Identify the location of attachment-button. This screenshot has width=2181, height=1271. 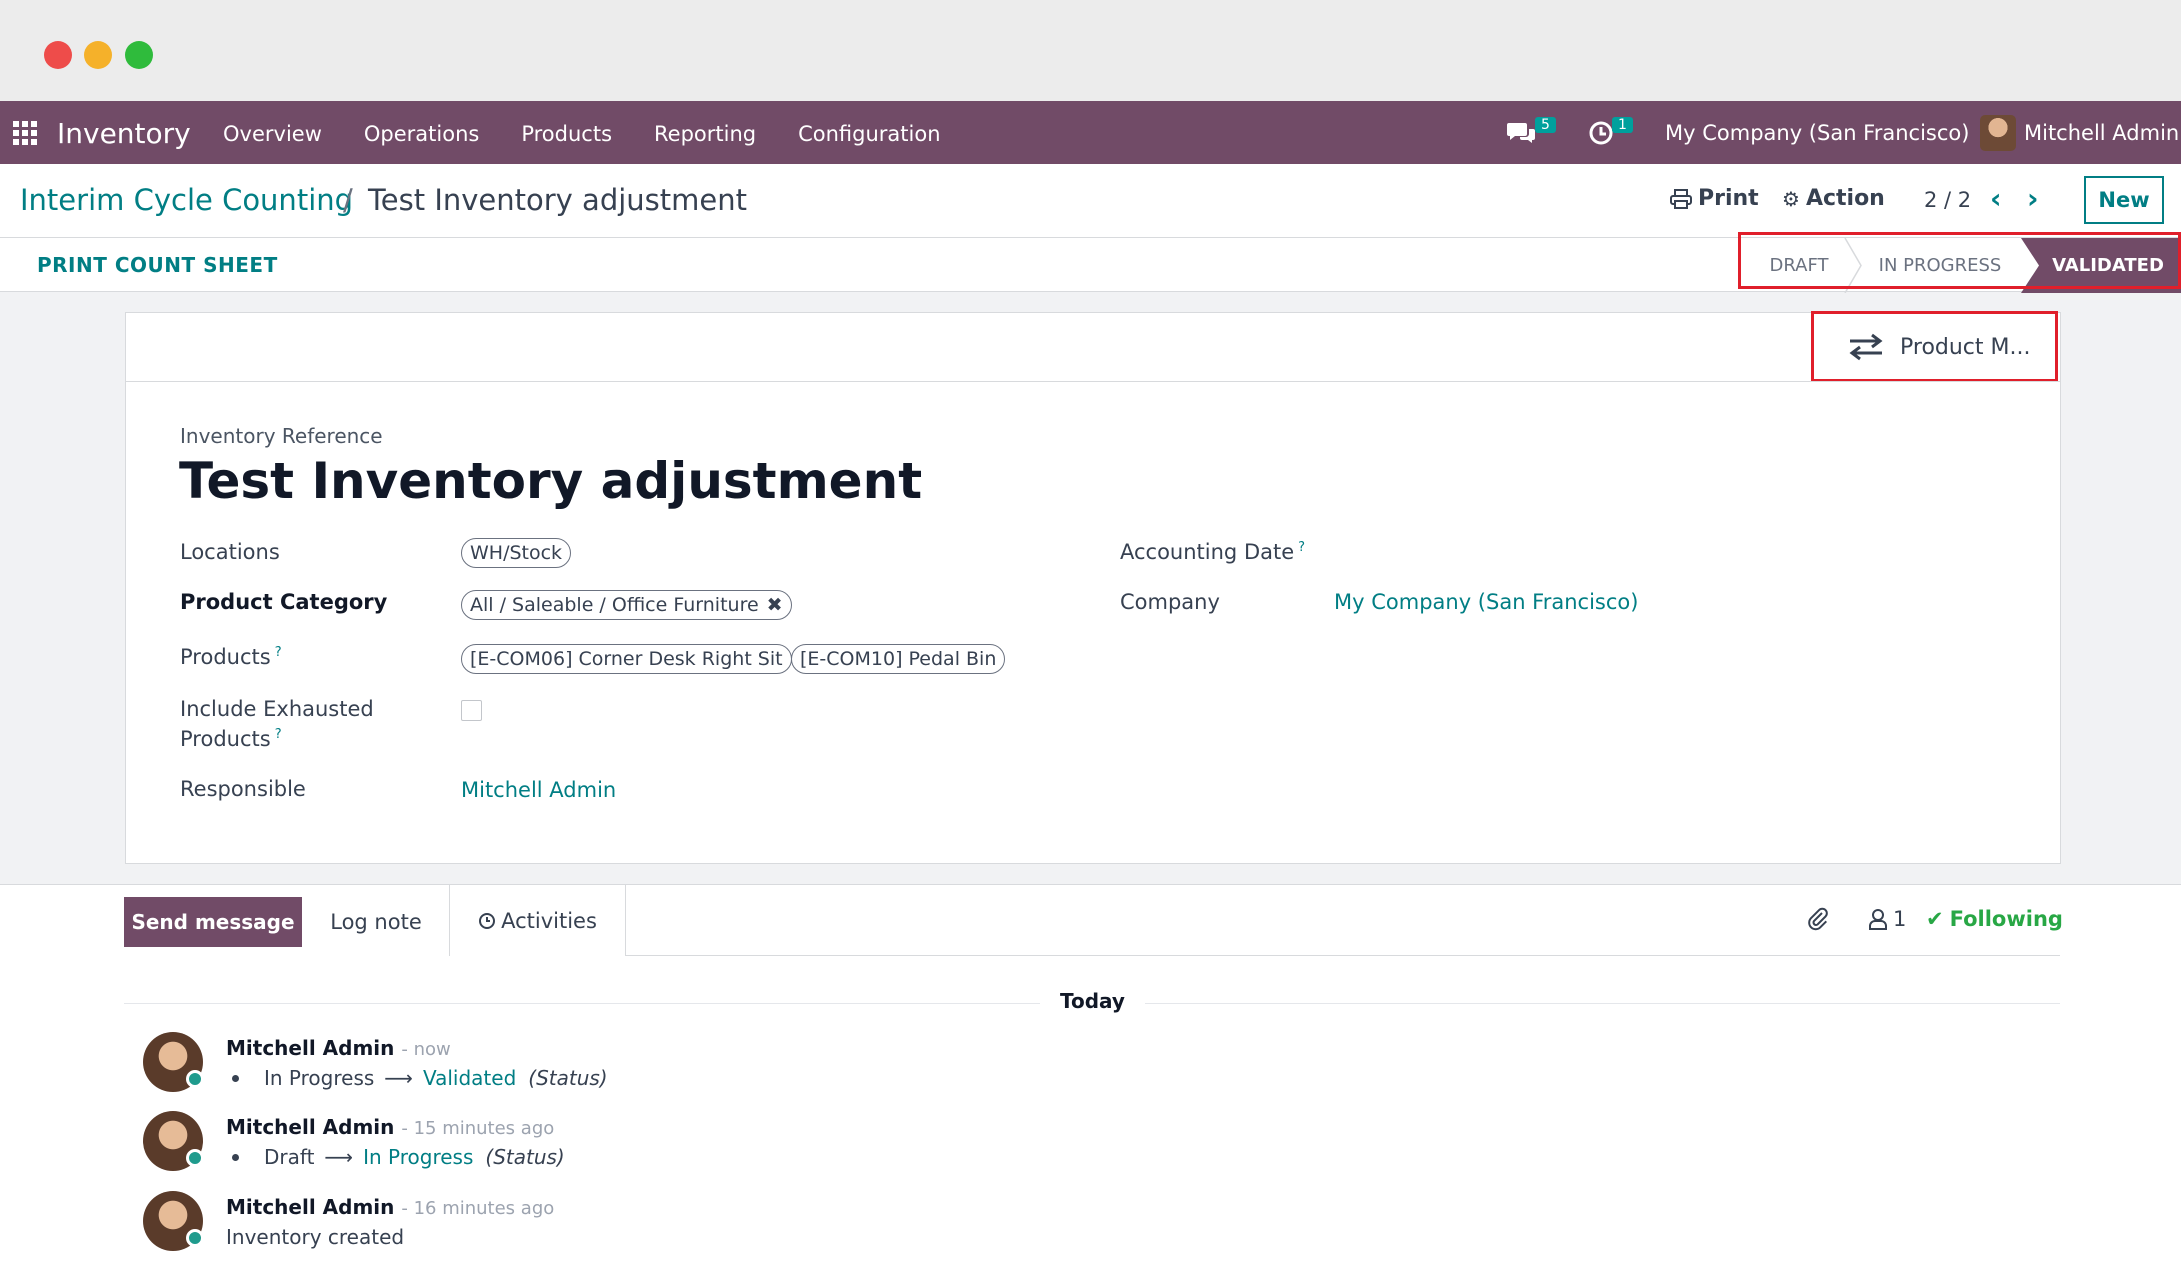
(1818, 919).